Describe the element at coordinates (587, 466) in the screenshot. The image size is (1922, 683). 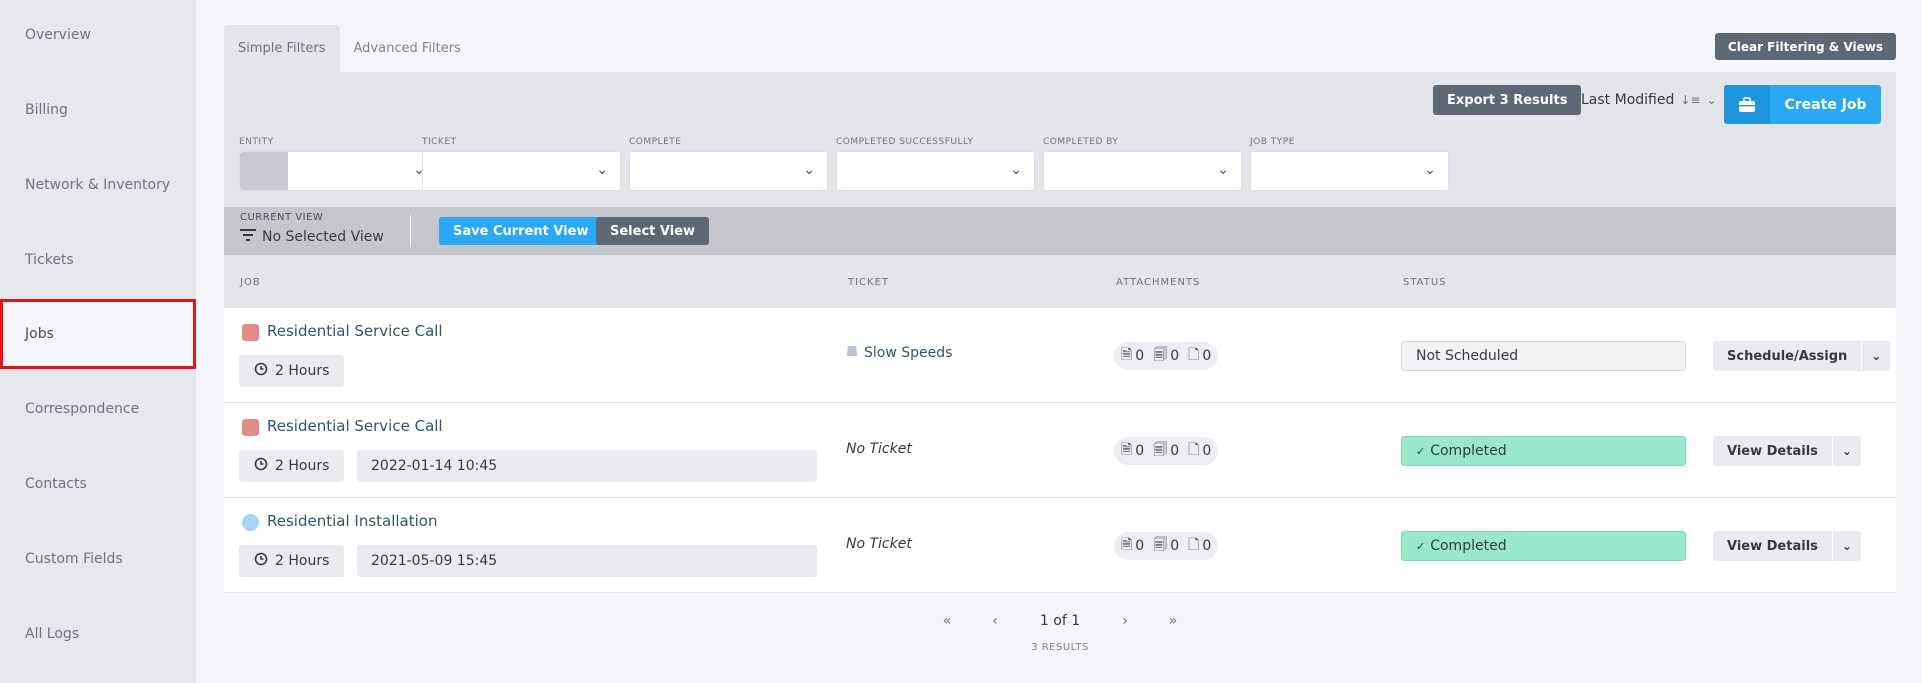
I see `completed-date-pill: 2022-01-14 10:45` at that location.